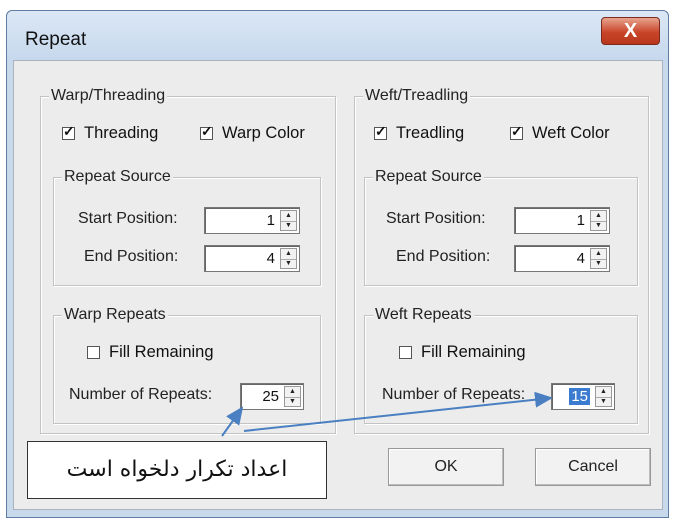 Image resolution: width=676 pixels, height=523 pixels. Describe the element at coordinates (177, 470) in the screenshot. I see `annotation-callout: اعداد تکرار دلخواه است` at that location.